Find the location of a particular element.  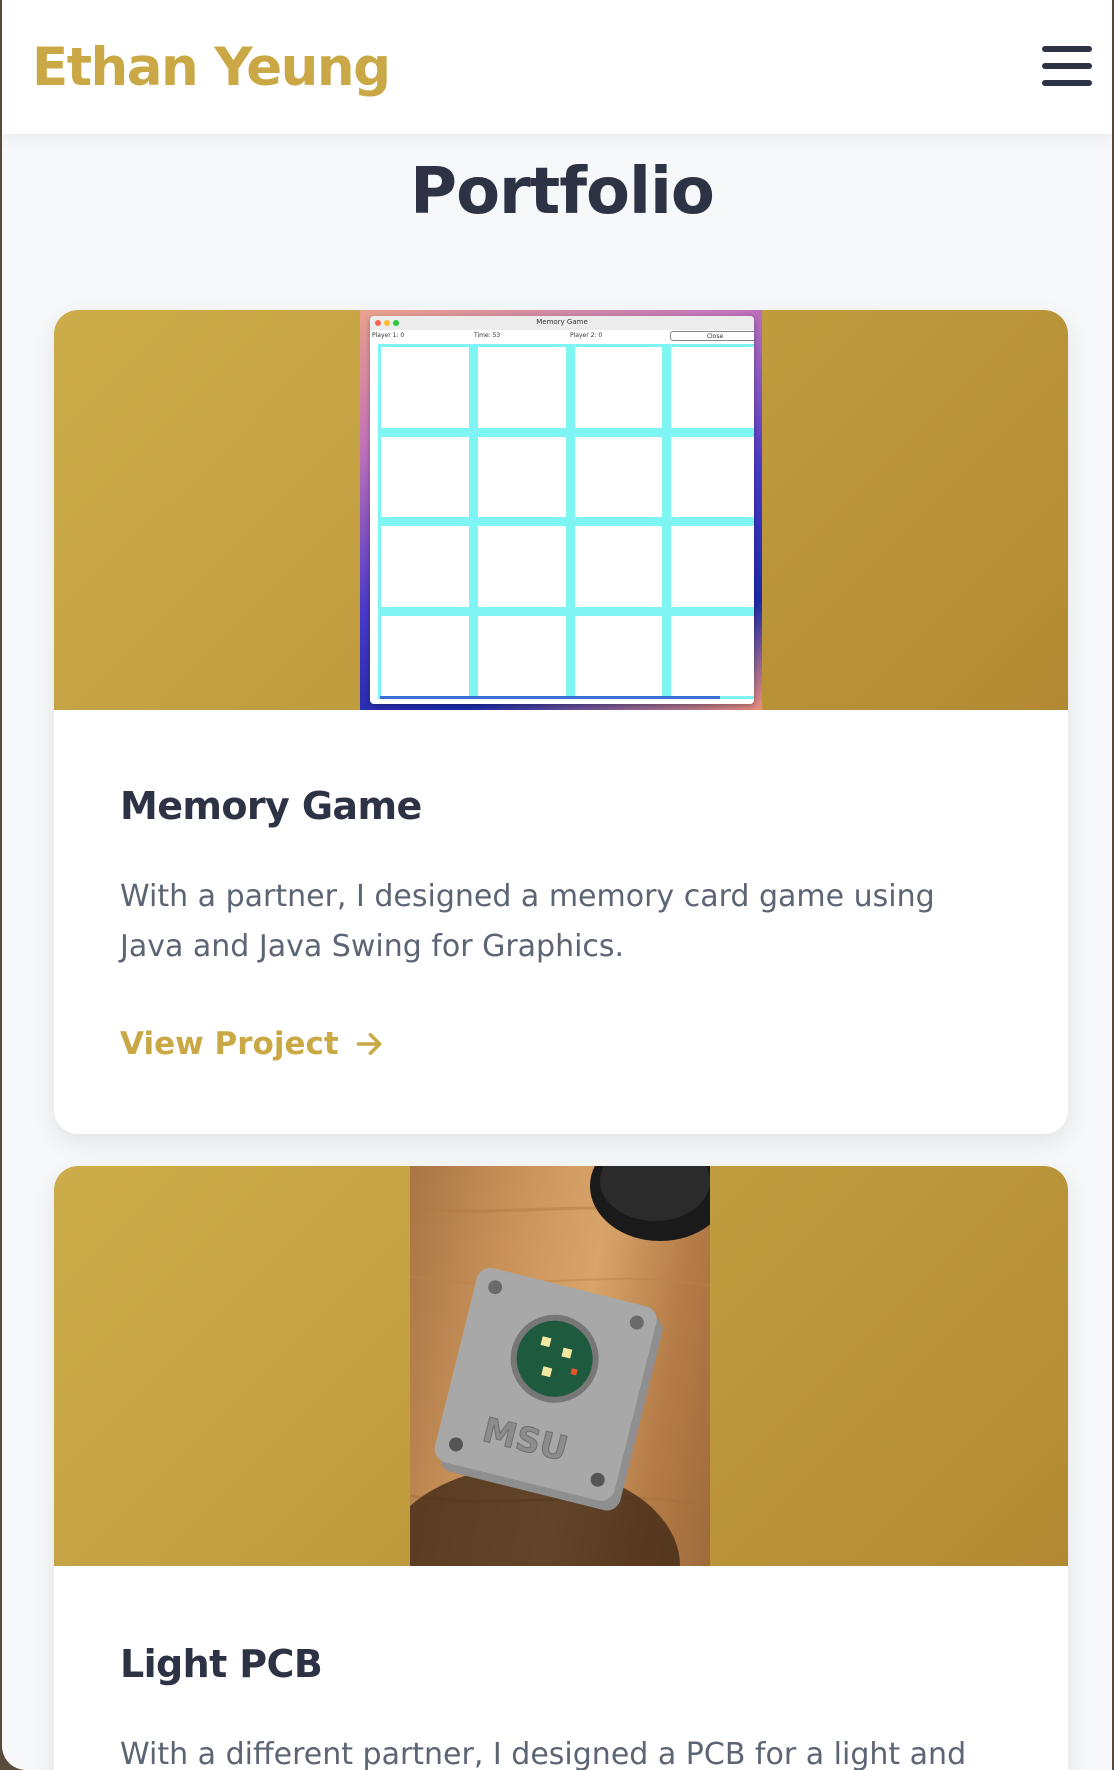

game-progress-line is located at coordinates (550, 697).